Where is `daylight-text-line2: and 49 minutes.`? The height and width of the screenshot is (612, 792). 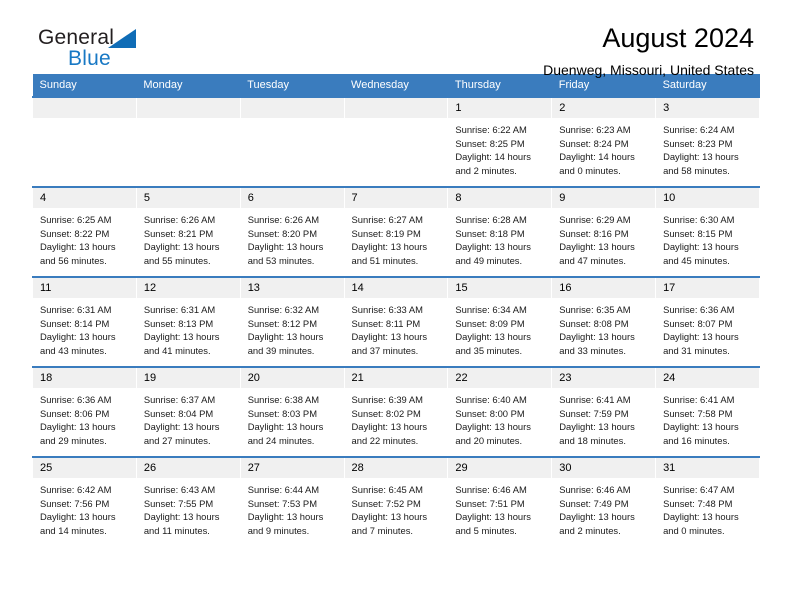 daylight-text-line2: and 49 minutes. is located at coordinates (489, 260).